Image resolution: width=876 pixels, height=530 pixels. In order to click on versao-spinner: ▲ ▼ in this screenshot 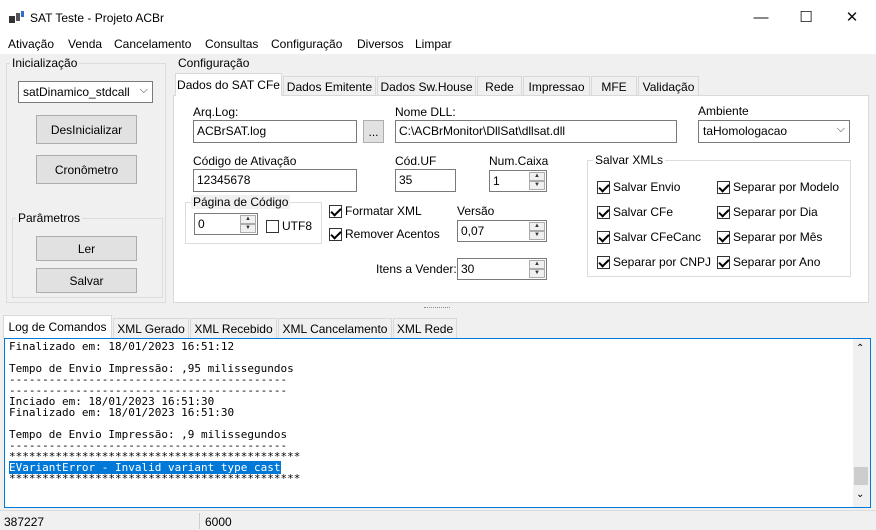, I will do `click(537, 231)`.